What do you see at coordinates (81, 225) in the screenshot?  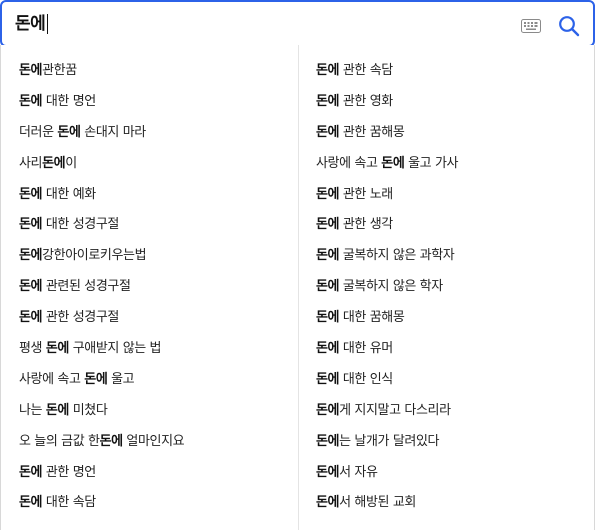 I see `suggestion-suffix: 대한 성경구절` at bounding box center [81, 225].